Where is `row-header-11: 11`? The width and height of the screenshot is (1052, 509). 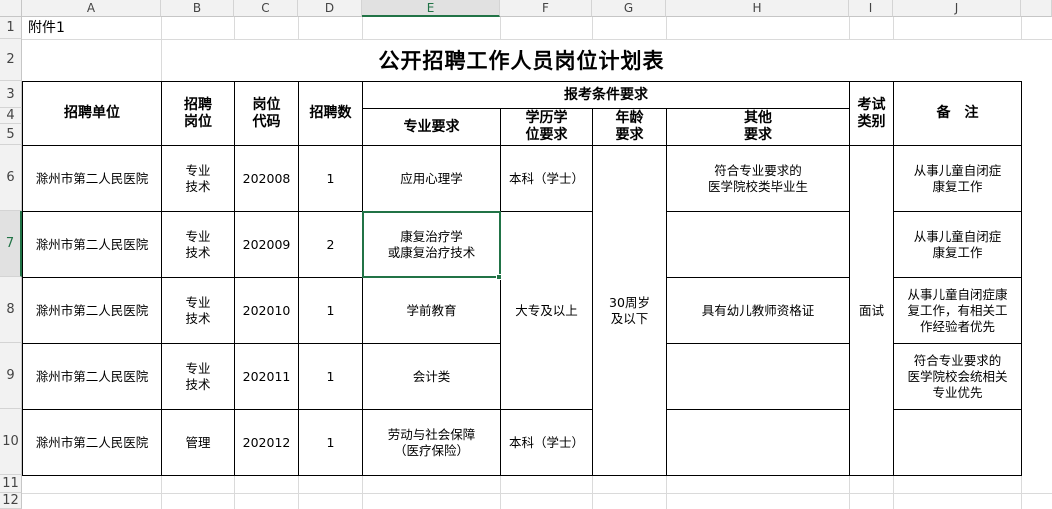 row-header-11: 11 is located at coordinates (11, 484).